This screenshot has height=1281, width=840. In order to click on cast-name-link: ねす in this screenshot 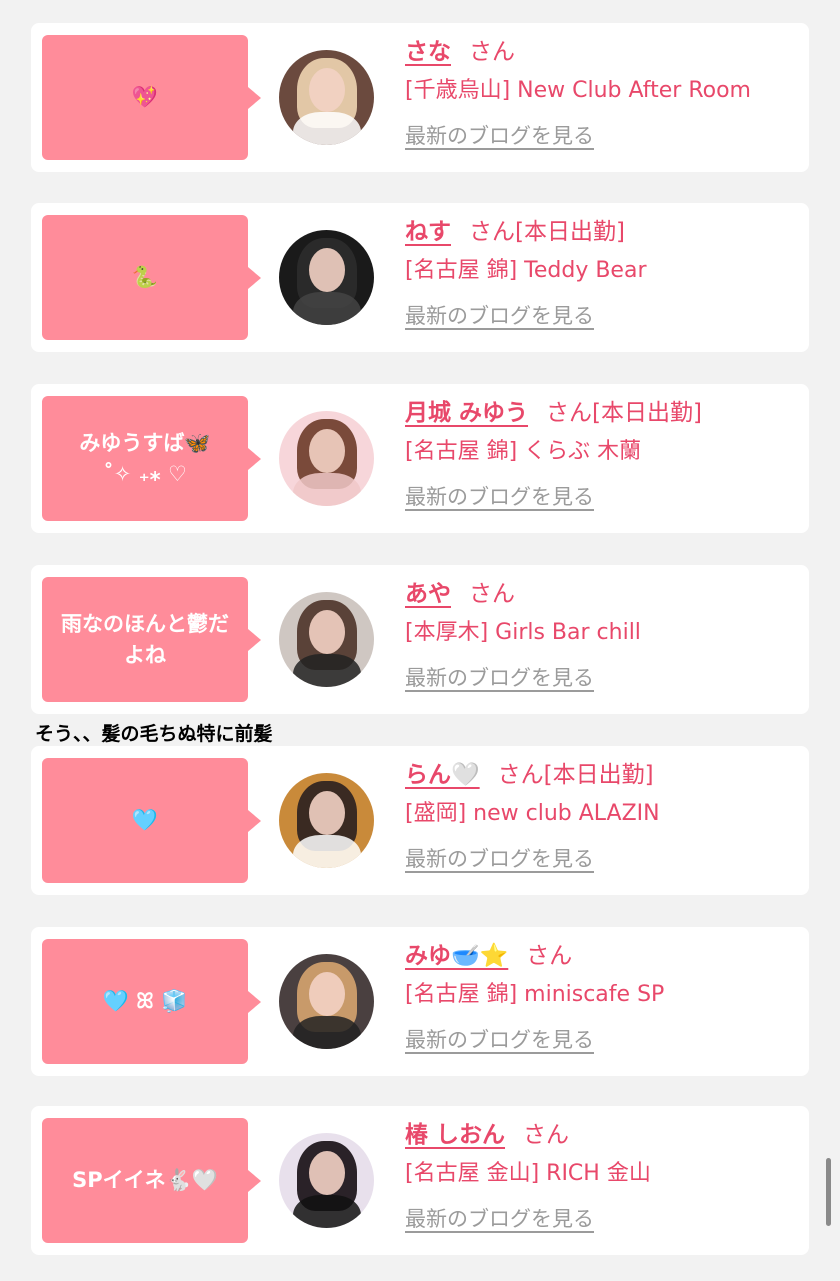, I will do `click(428, 232)`.